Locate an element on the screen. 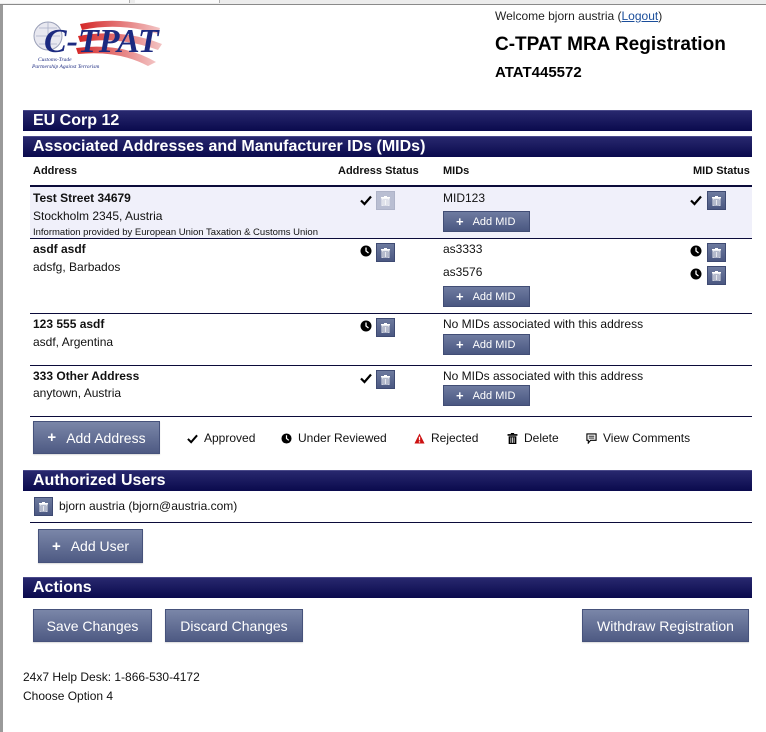  column-header-address-status: Address Status is located at coordinates (378, 171).